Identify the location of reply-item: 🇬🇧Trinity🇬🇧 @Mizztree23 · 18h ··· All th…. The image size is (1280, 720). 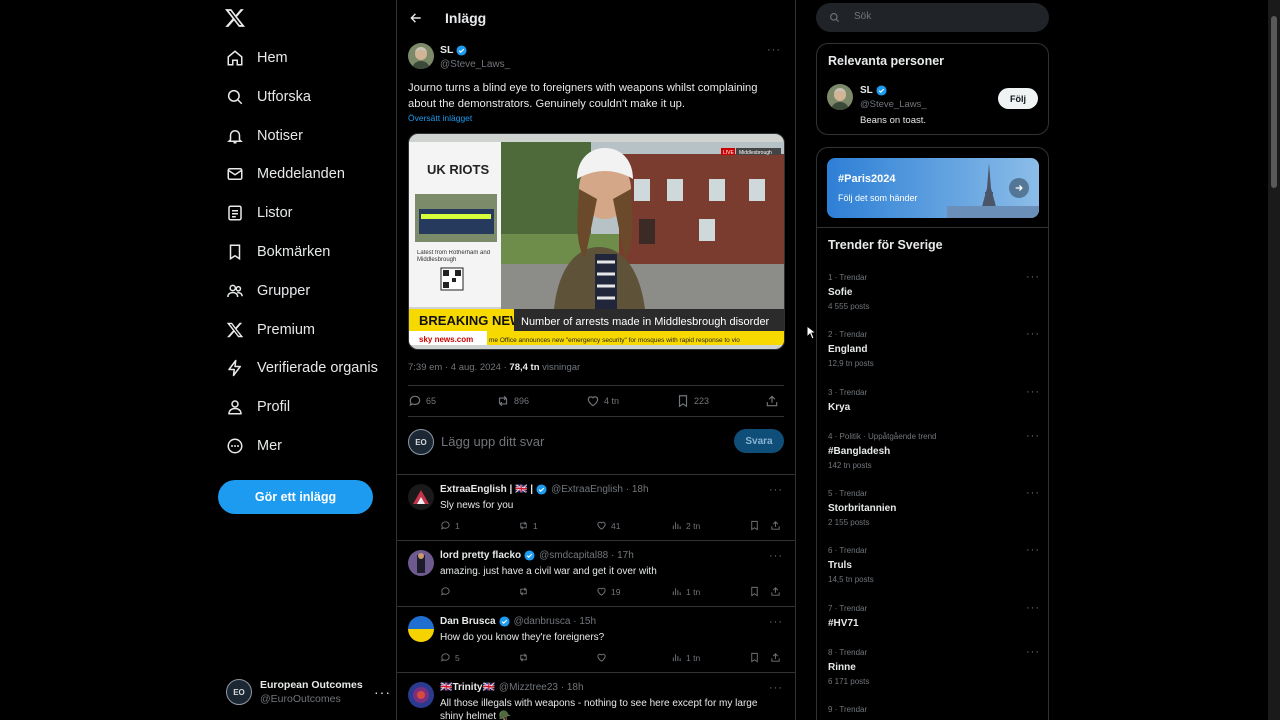
(596, 696).